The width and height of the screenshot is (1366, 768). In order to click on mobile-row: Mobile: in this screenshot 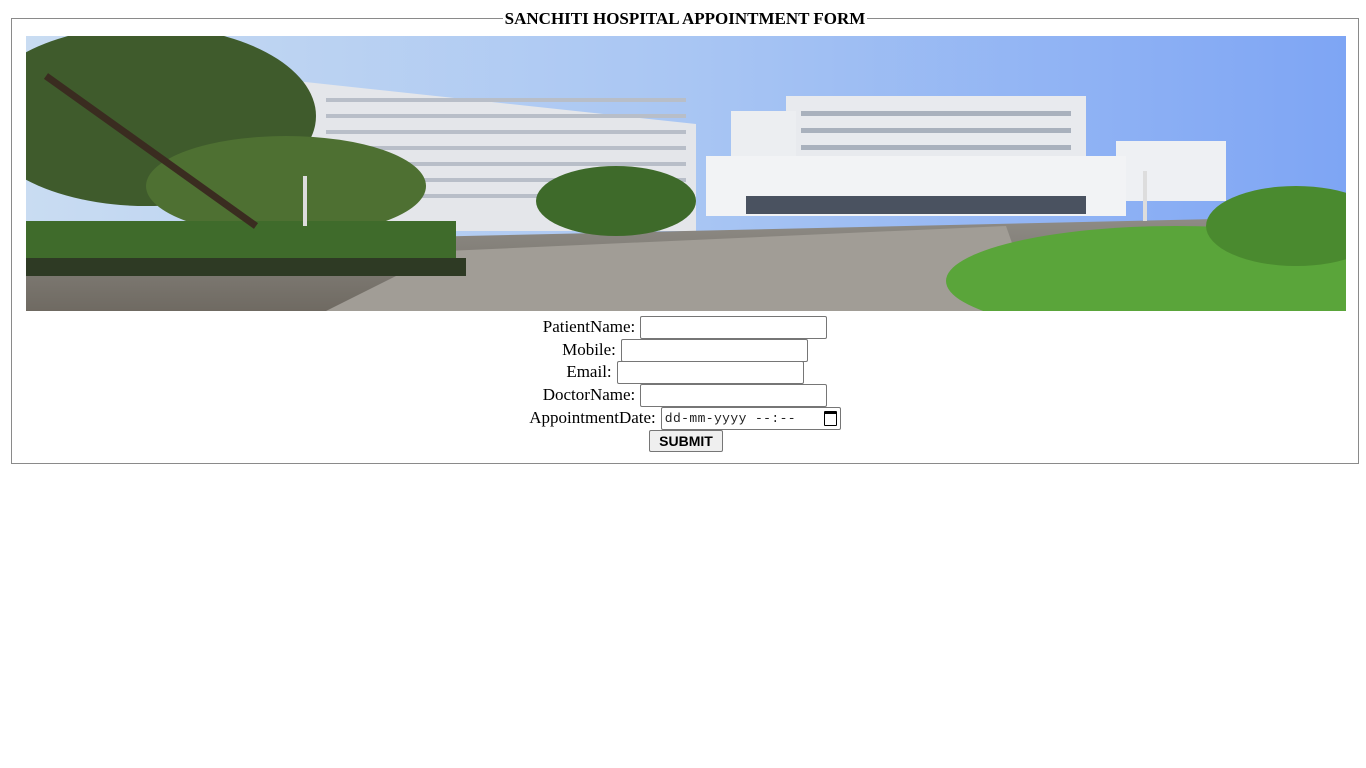, I will do `click(685, 350)`.